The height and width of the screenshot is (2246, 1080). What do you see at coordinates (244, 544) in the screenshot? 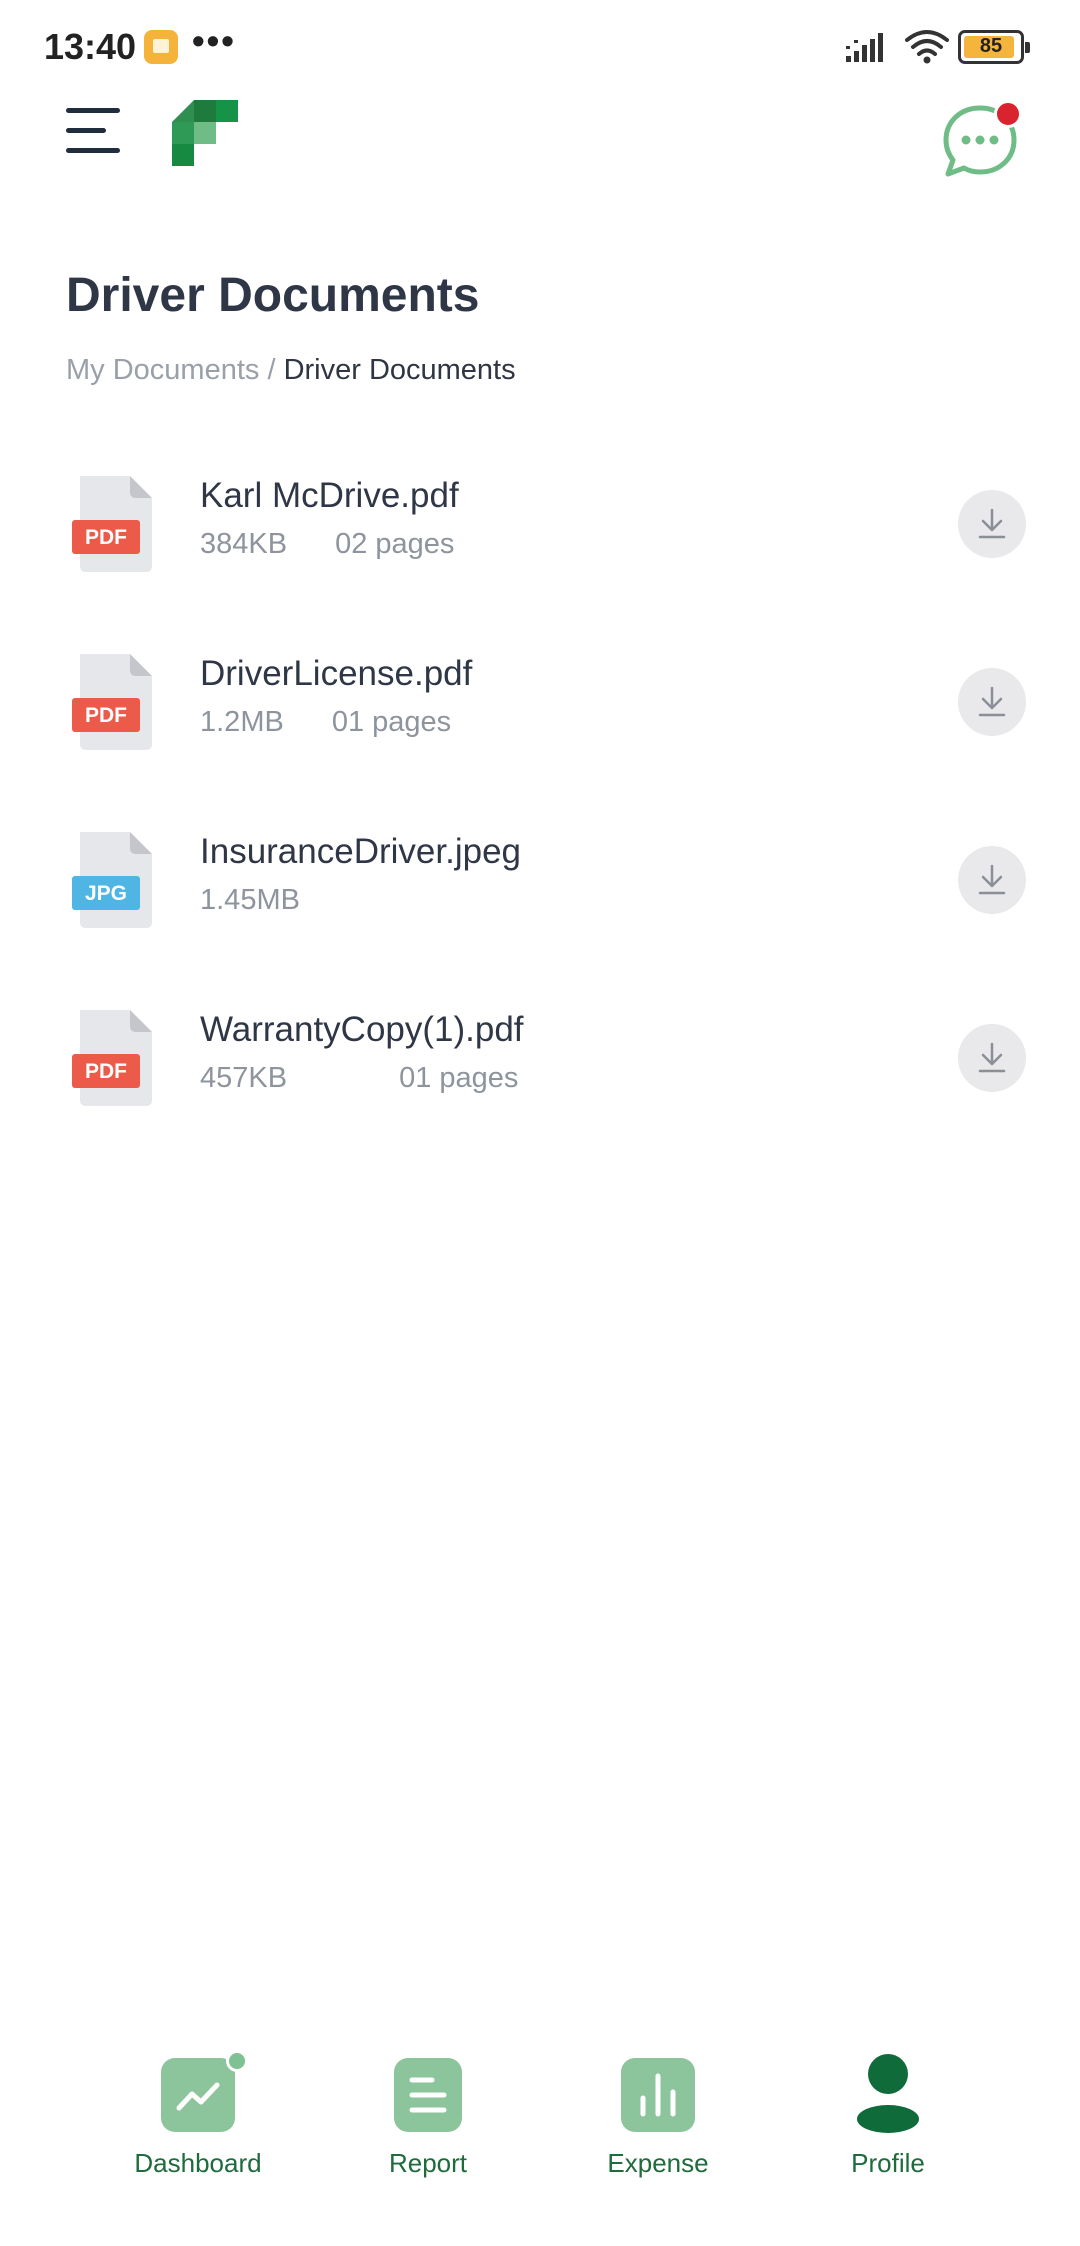
I see `file-size: 384KB` at bounding box center [244, 544].